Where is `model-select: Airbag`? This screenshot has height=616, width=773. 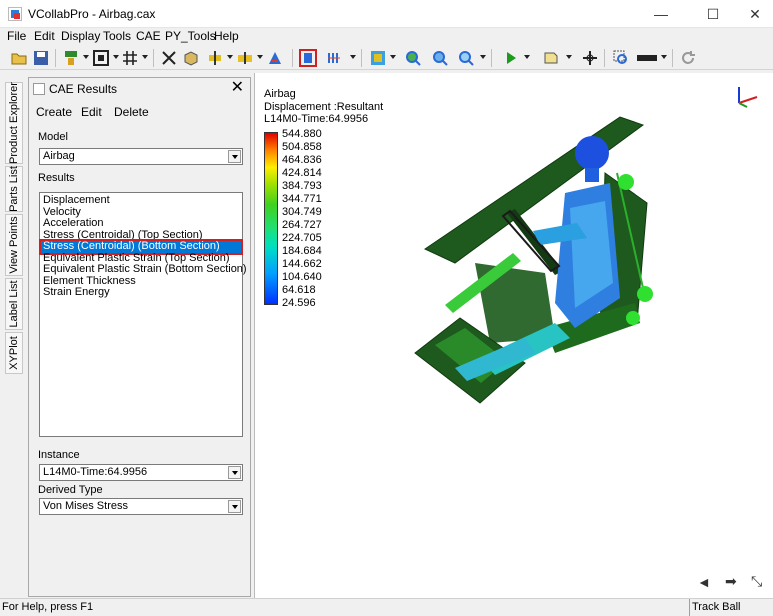
model-select: Airbag is located at coordinates (141, 156).